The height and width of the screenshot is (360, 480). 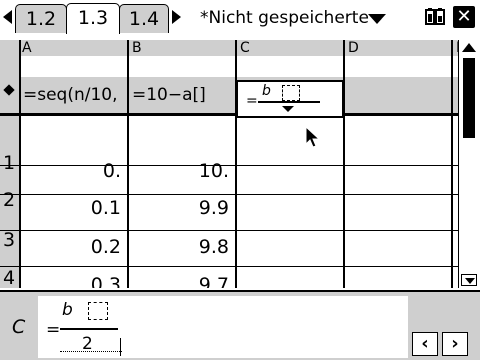 What do you see at coordinates (284, 18) in the screenshot?
I see `document-title: *Nicht gespeicherte` at bounding box center [284, 18].